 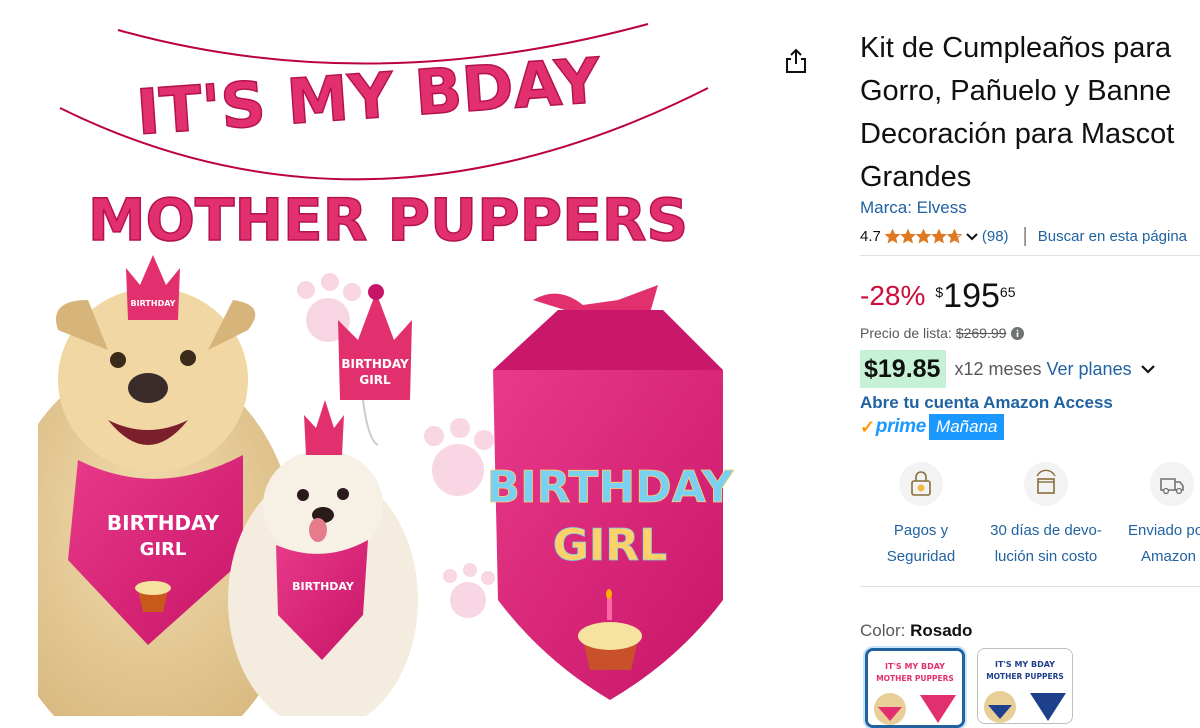 What do you see at coordinates (921, 516) in the screenshot?
I see `feature-secure-payment: Pagos y Seguridad` at bounding box center [921, 516].